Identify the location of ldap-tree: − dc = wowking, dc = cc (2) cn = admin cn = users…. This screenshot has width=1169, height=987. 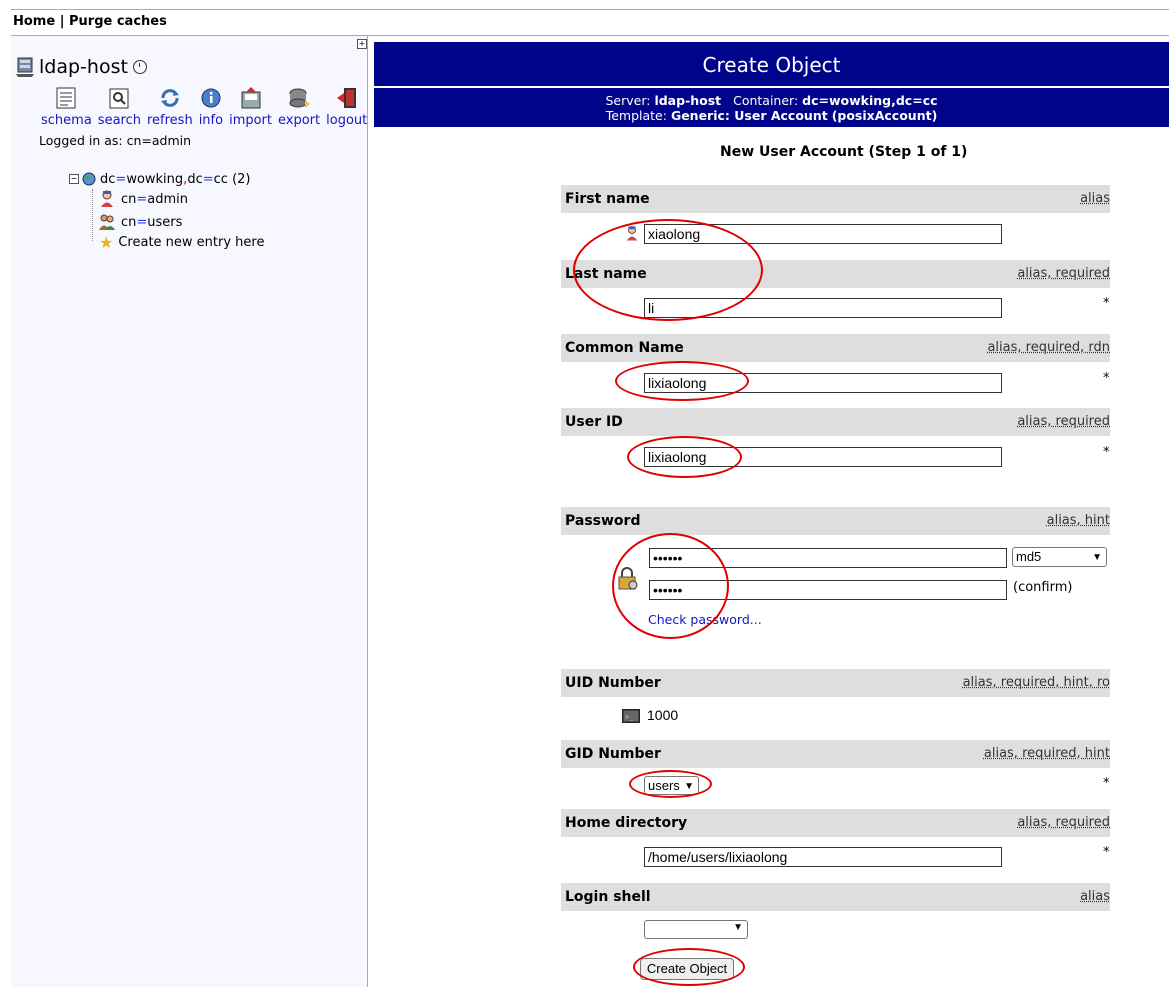
(166, 210).